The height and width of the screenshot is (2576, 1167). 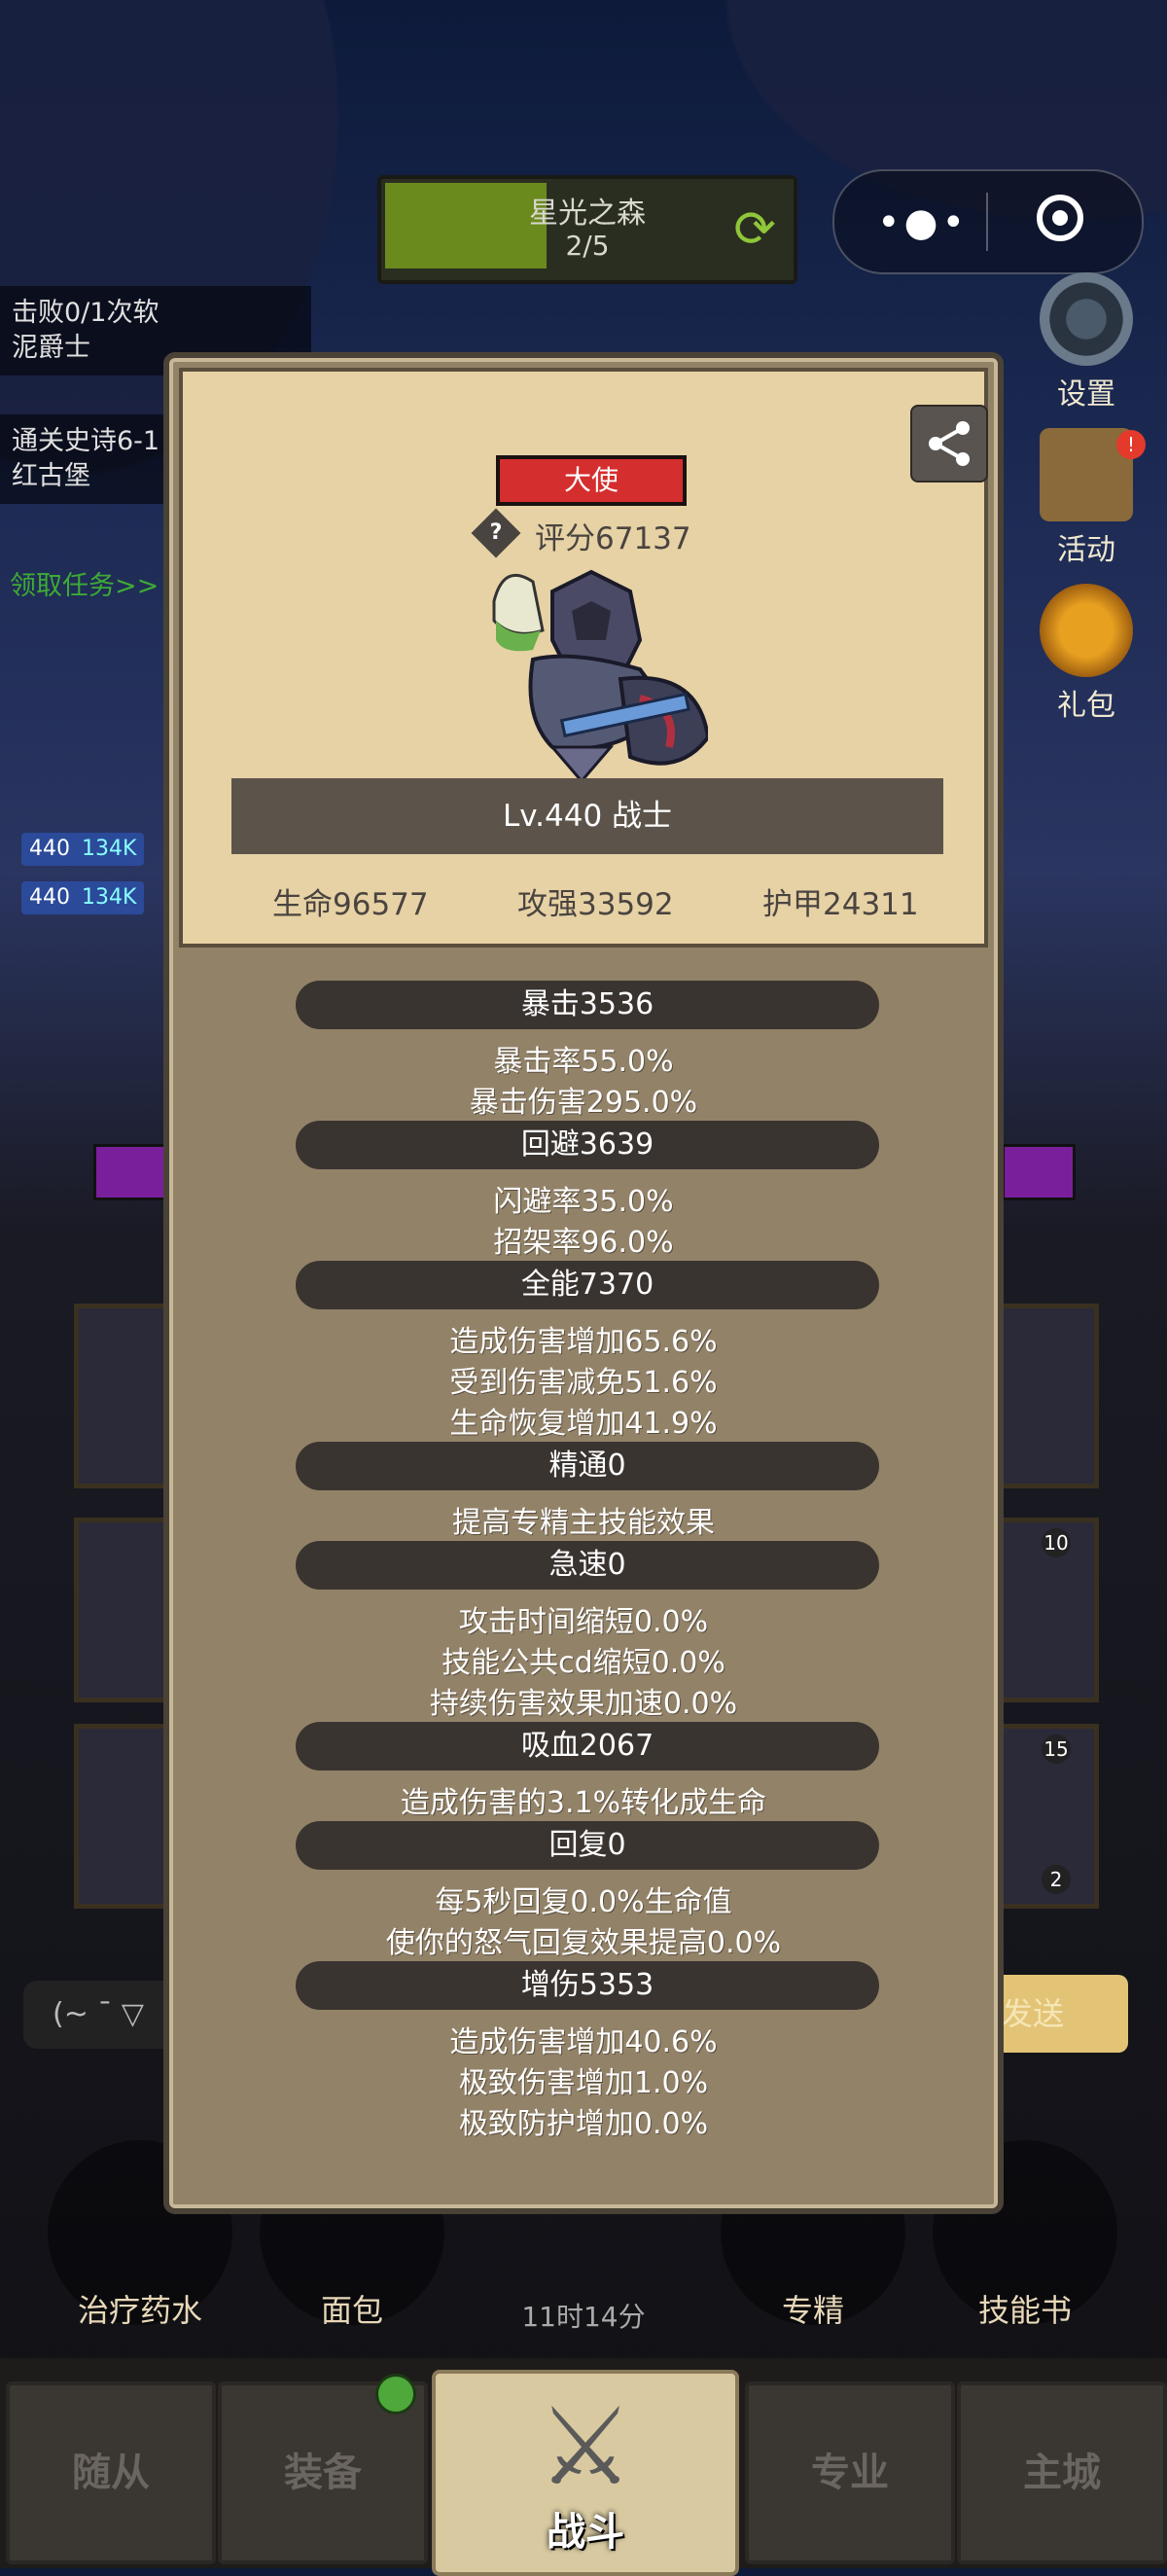 What do you see at coordinates (754, 229) in the screenshot?
I see `refresh-icon: ⟳` at bounding box center [754, 229].